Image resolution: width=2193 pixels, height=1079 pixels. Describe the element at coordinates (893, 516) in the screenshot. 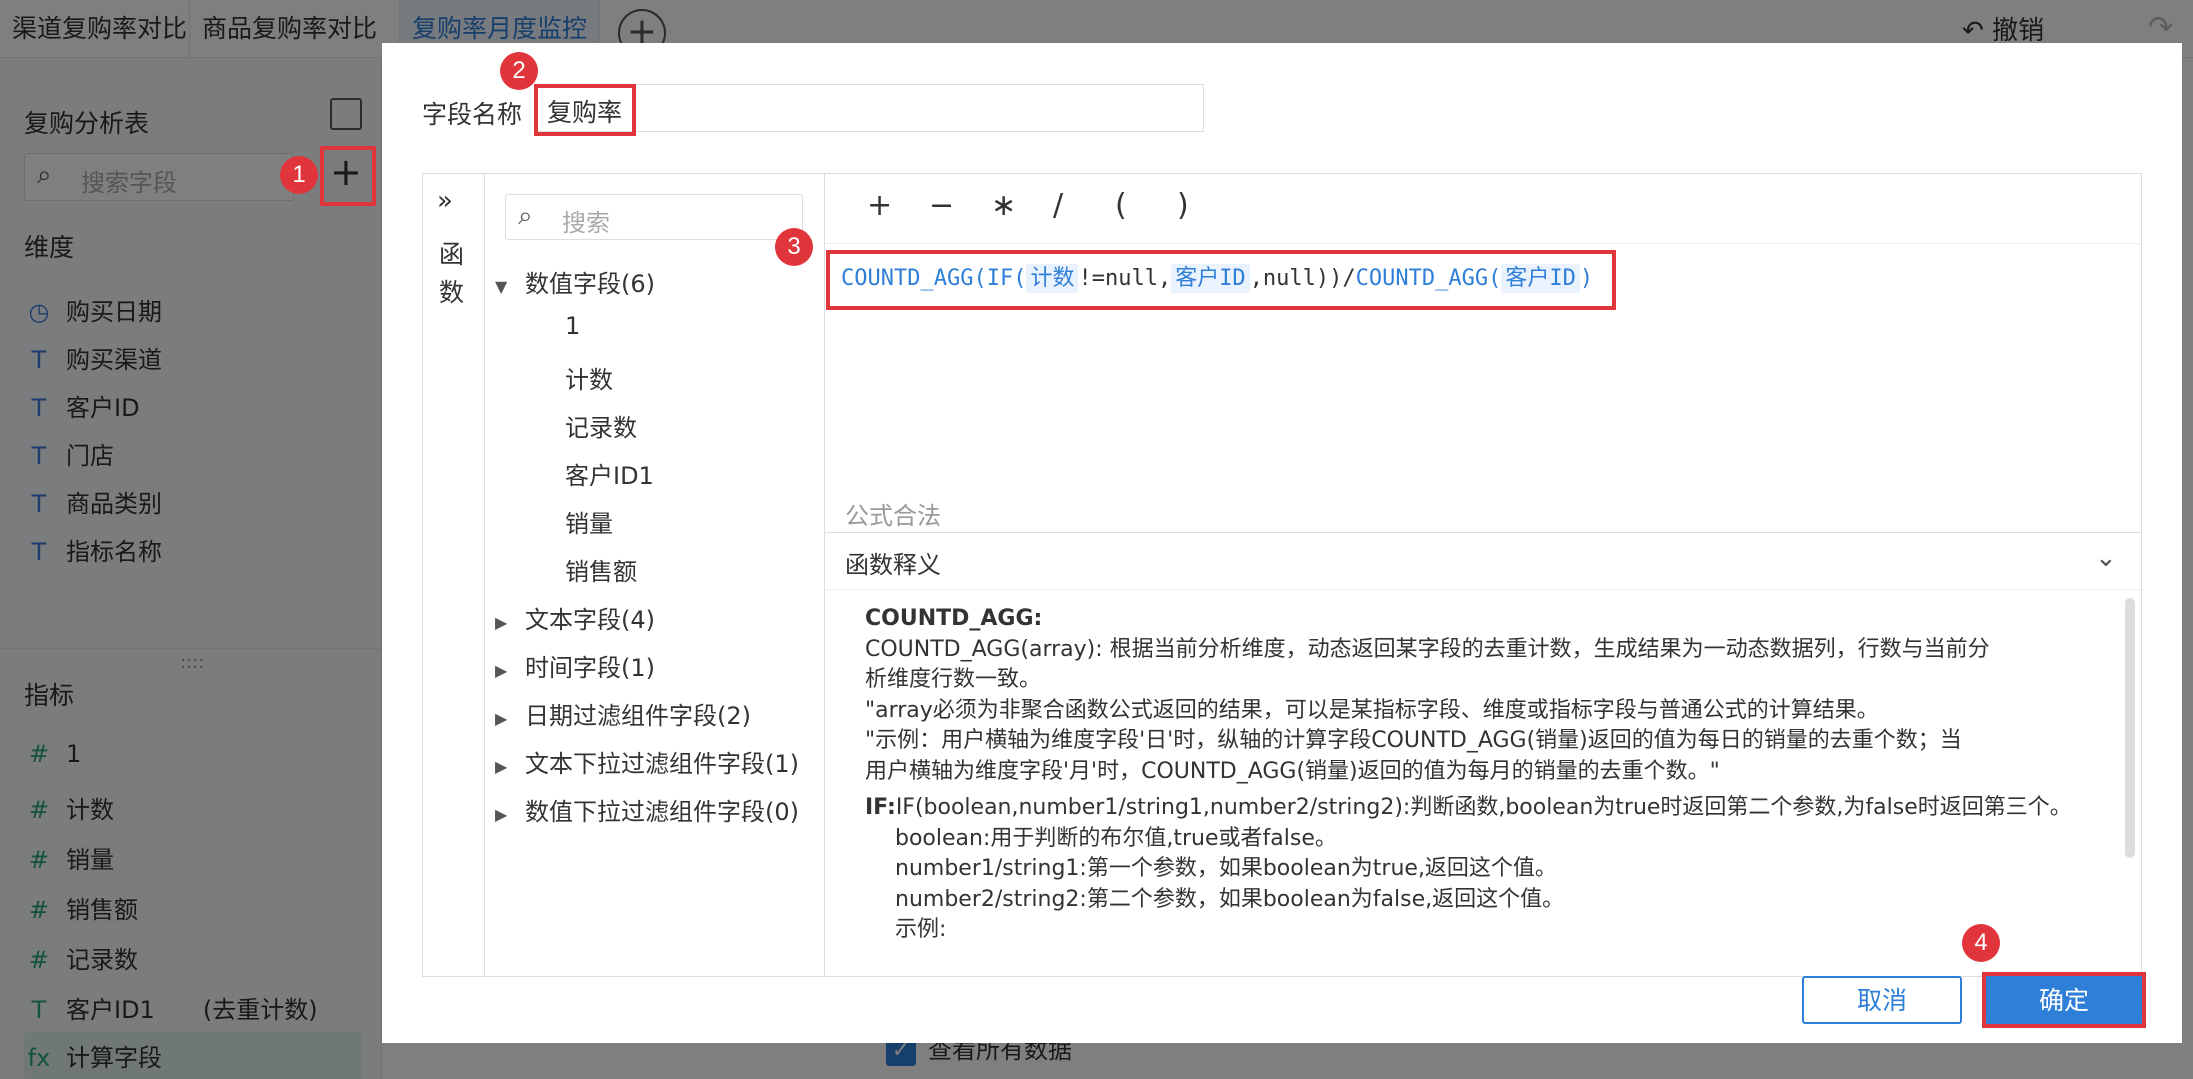

I see `formula-status: 公式合法` at that location.